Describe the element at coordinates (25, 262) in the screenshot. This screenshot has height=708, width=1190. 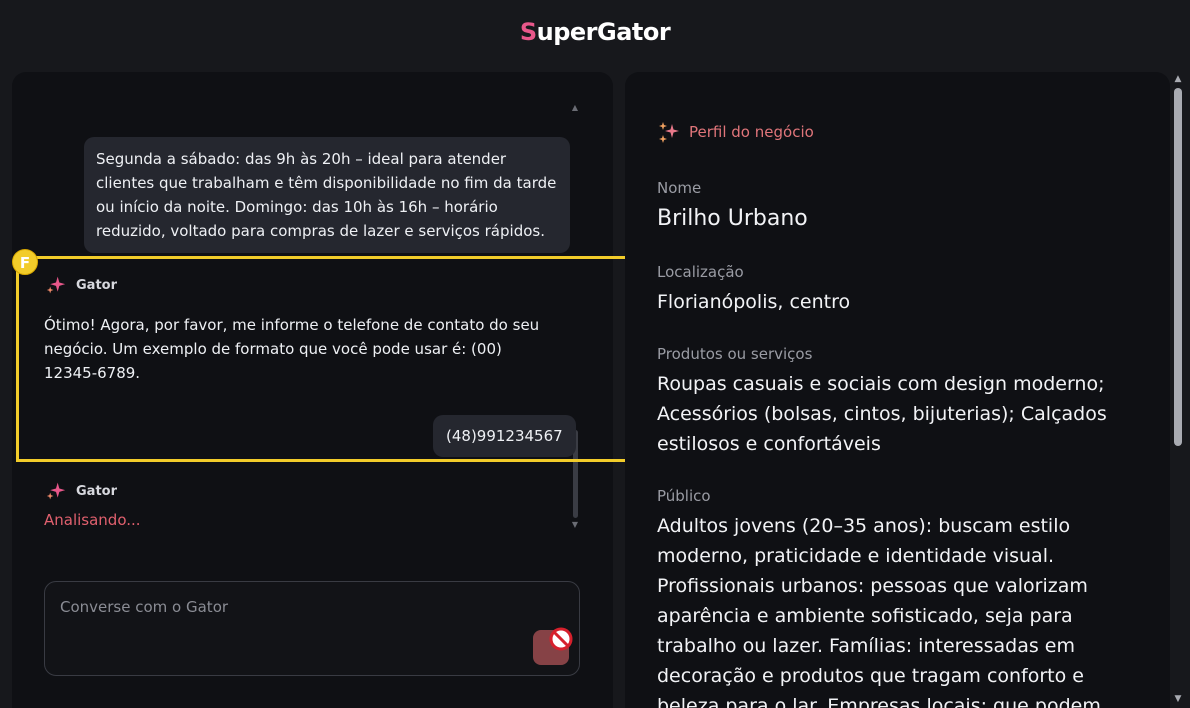
I see `highlight-badge: F` at that location.